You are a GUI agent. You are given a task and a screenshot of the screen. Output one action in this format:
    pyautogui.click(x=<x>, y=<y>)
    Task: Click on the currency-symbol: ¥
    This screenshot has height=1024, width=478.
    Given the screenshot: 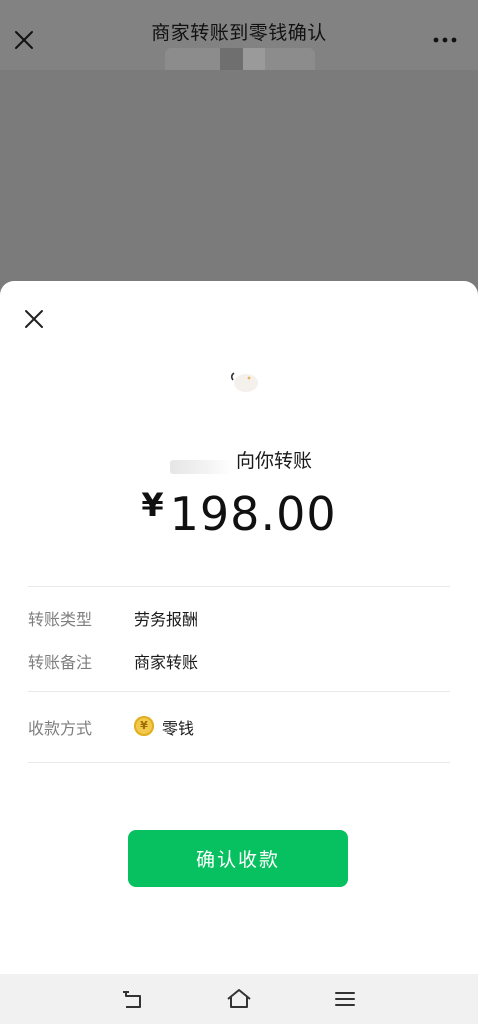 What is the action you would take?
    pyautogui.click(x=152, y=505)
    